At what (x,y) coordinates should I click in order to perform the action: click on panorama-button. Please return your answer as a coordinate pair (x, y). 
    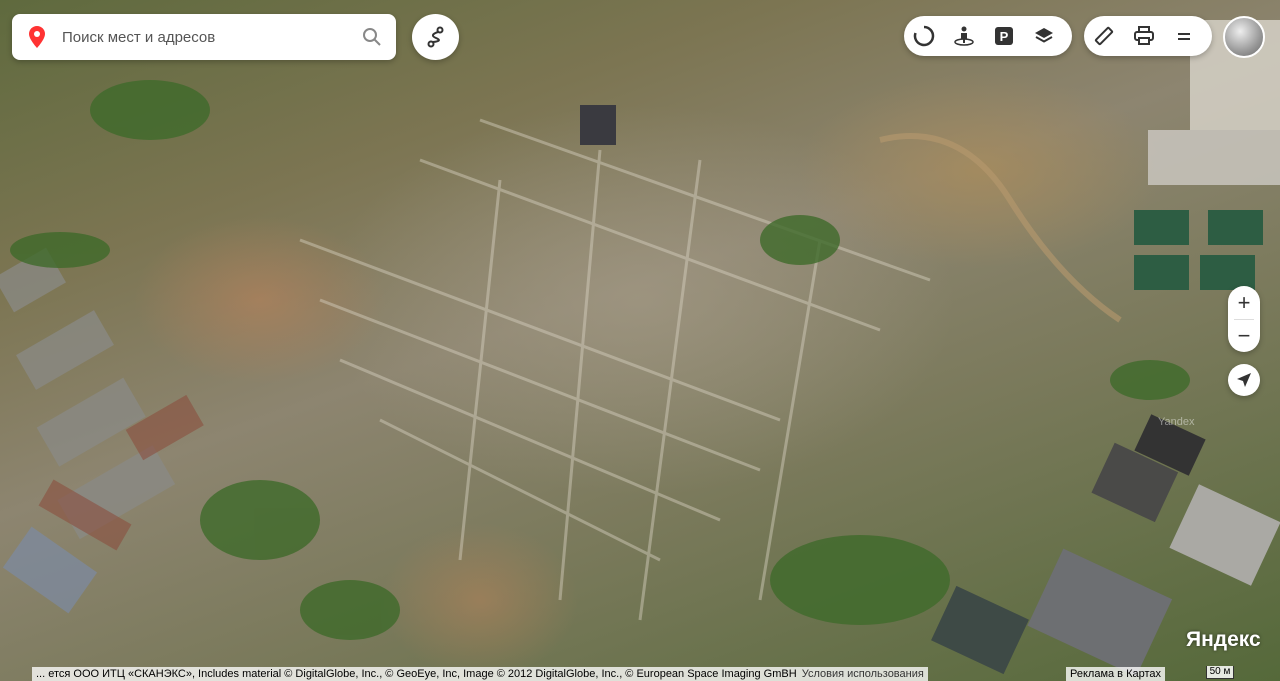
    Looking at the image, I should click on (964, 36).